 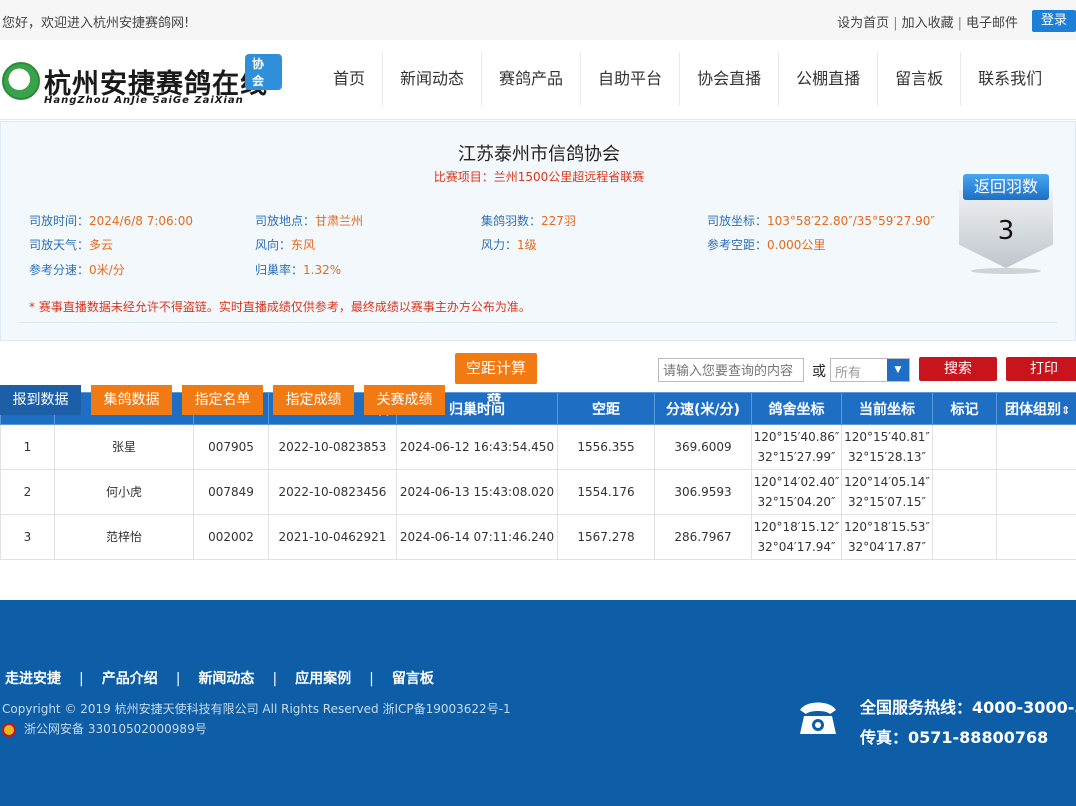 I want to click on nav-home: 首页, so click(x=350, y=79).